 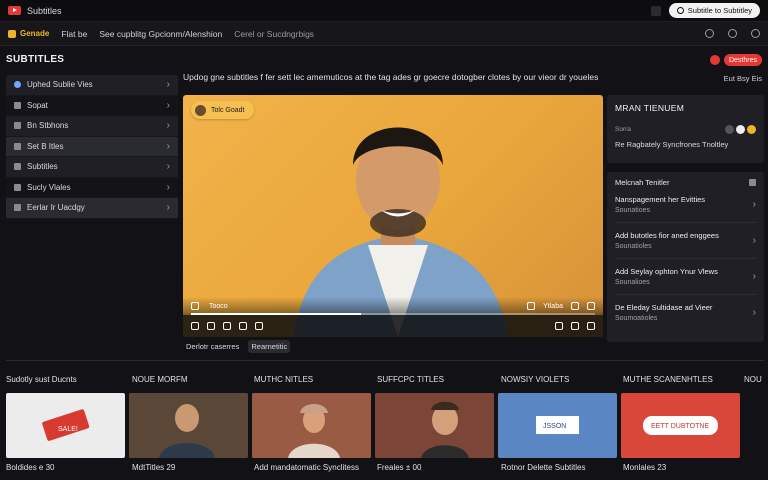 I want to click on list-item: Nanspagement her Evitties Sounatioes ›, so click(x=685, y=205).